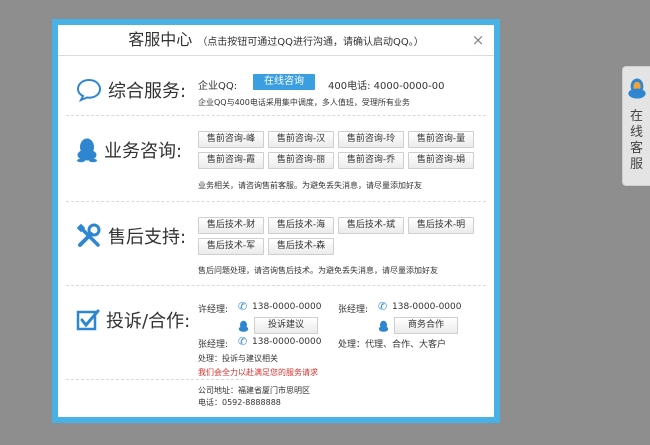 This screenshot has height=445, width=650. I want to click on checkbox-check-icon, so click(88, 320).